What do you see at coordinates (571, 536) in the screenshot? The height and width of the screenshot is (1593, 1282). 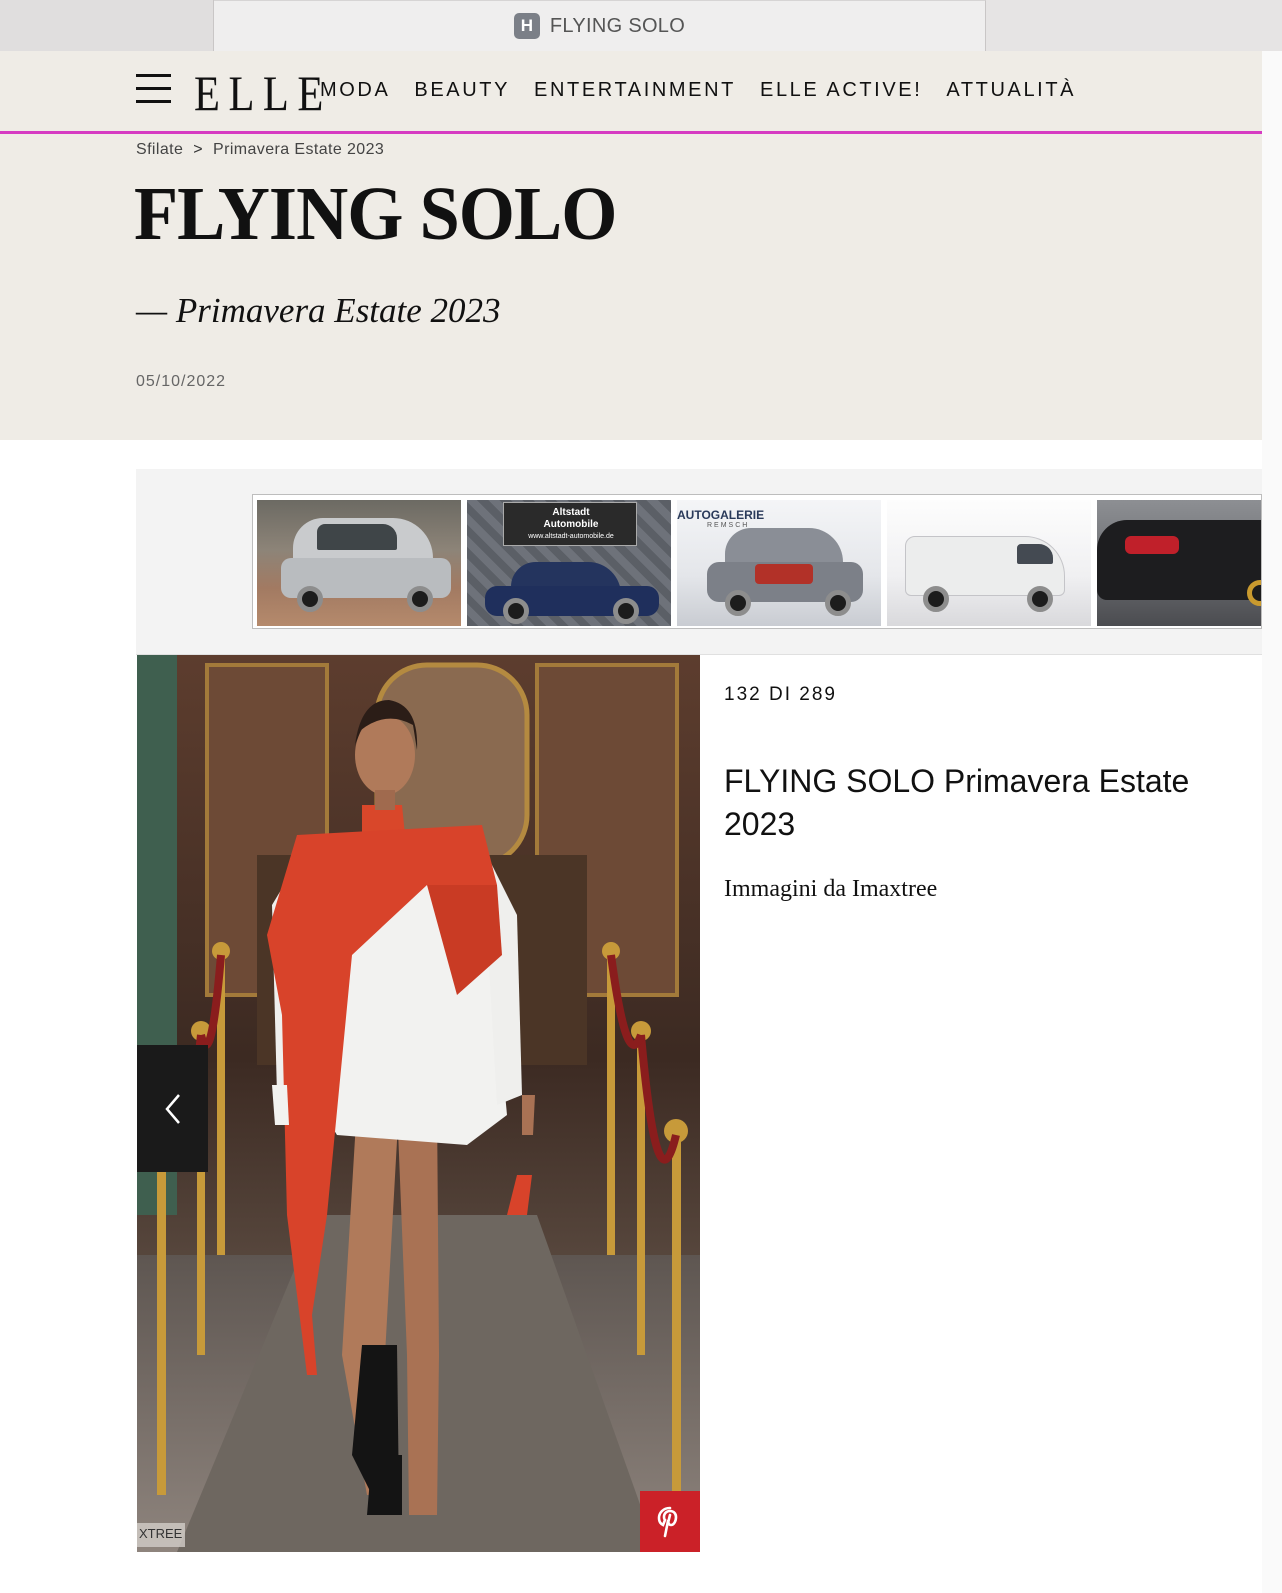 I see `ad-dealer-url: www.altstadt-automobile.de` at bounding box center [571, 536].